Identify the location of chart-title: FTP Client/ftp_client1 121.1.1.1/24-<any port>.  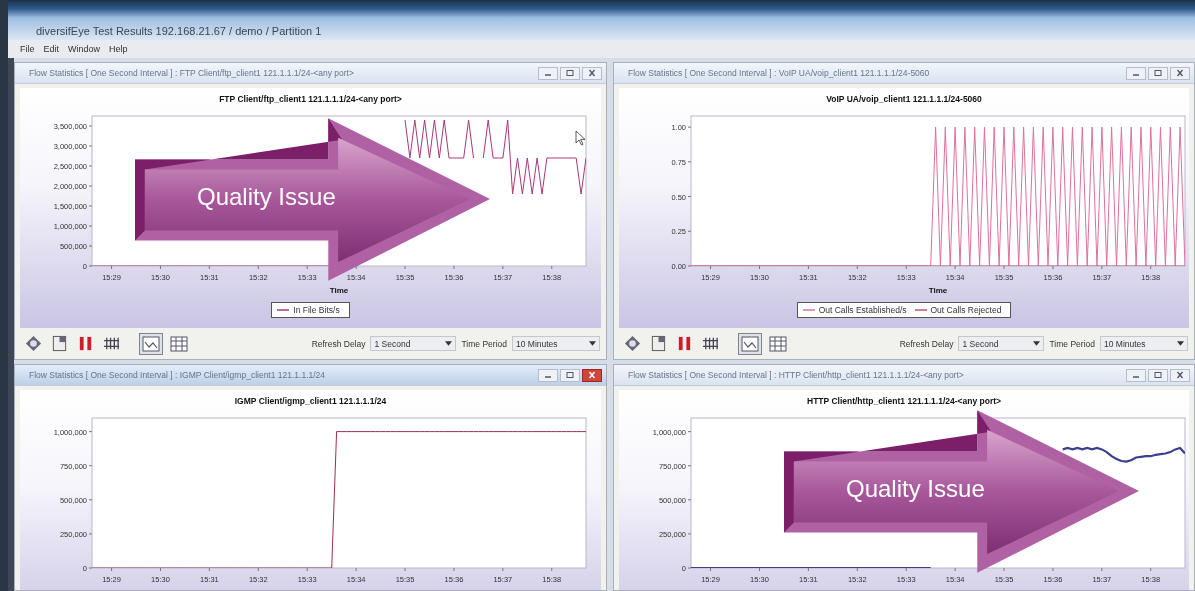
(310, 99).